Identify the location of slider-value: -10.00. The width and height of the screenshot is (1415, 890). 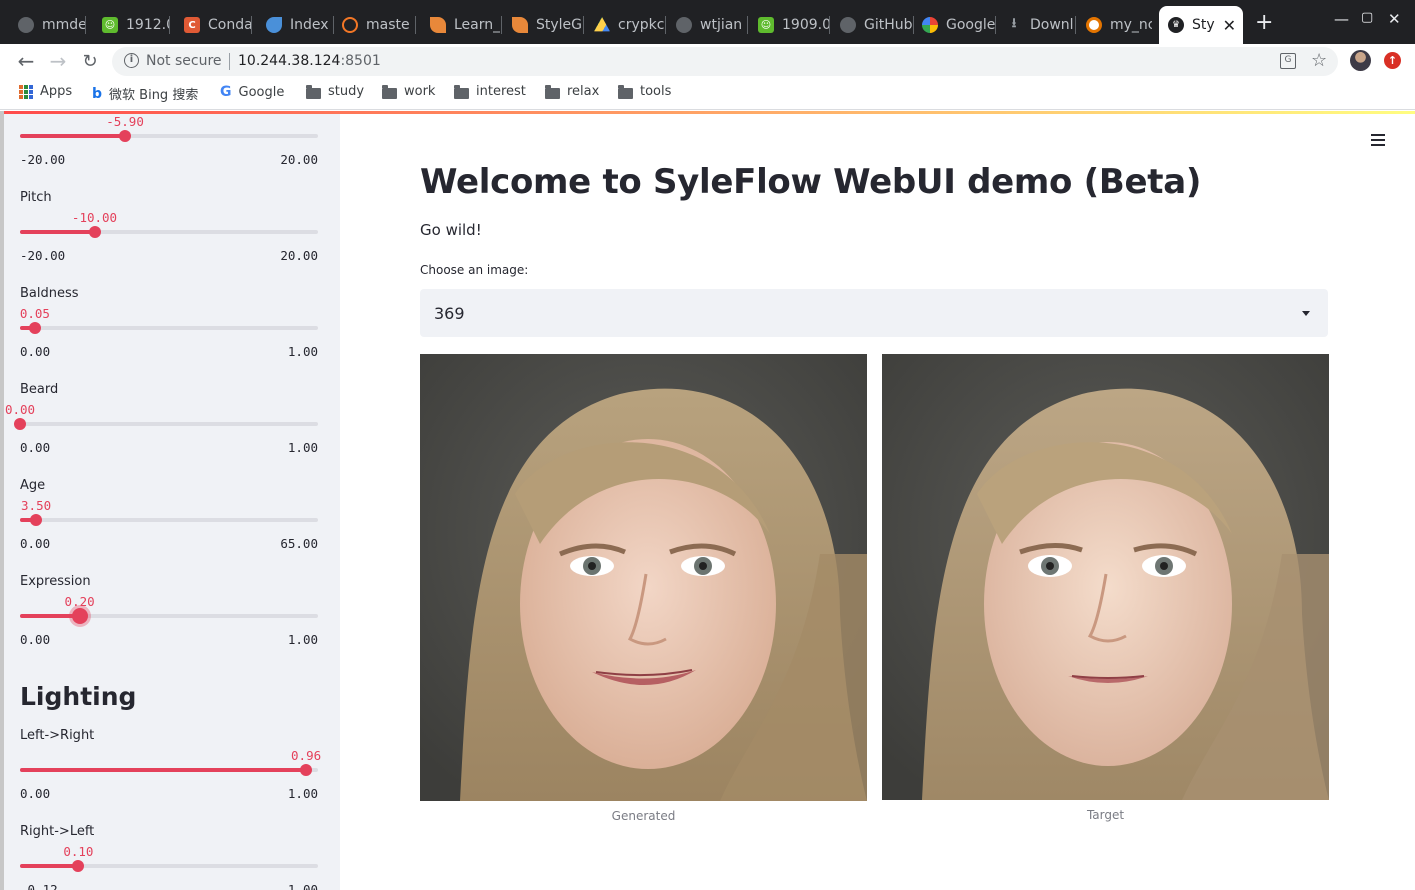
(94, 217).